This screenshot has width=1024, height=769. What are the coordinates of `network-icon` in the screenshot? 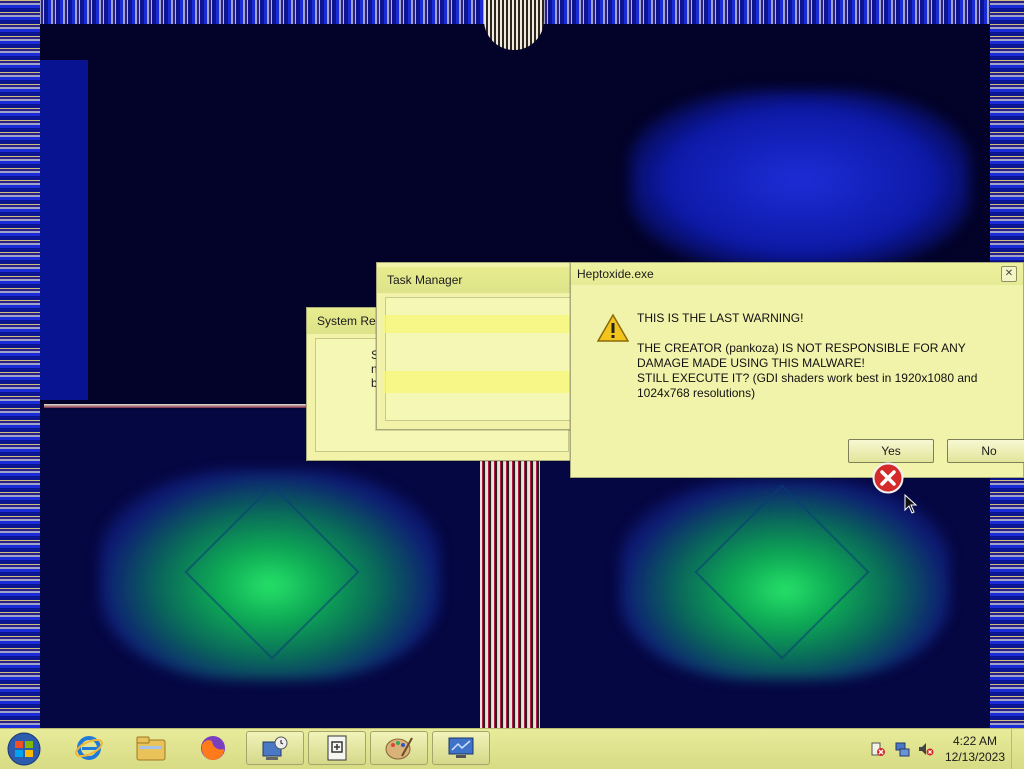 It's located at (902, 749).